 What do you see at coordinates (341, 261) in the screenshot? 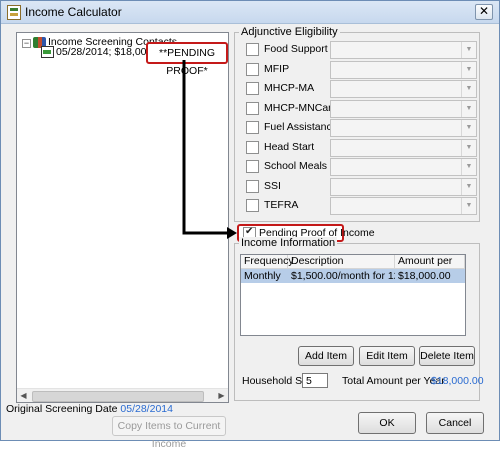
I see `column-header-description: Description` at bounding box center [341, 261].